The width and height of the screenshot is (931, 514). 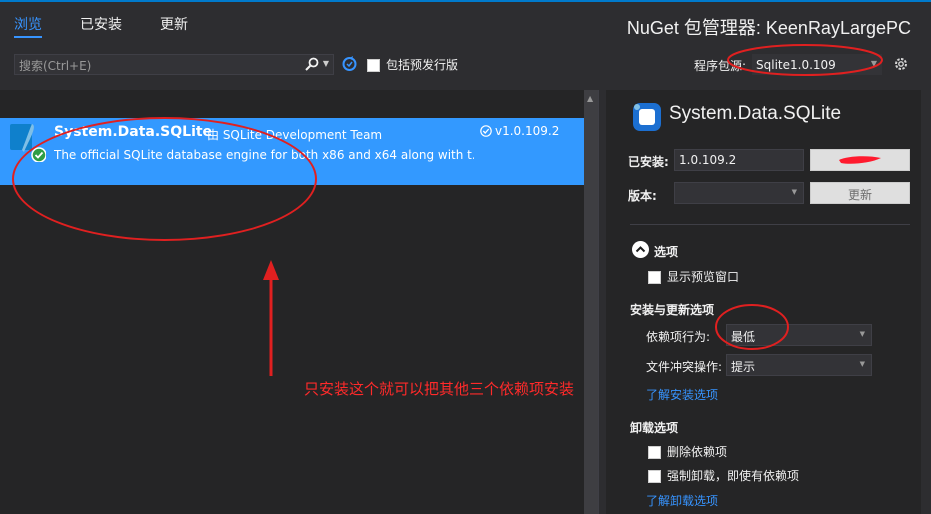 I want to click on manager-title: NuGet 包管理器: KeenRayLargePC, so click(x=768, y=28).